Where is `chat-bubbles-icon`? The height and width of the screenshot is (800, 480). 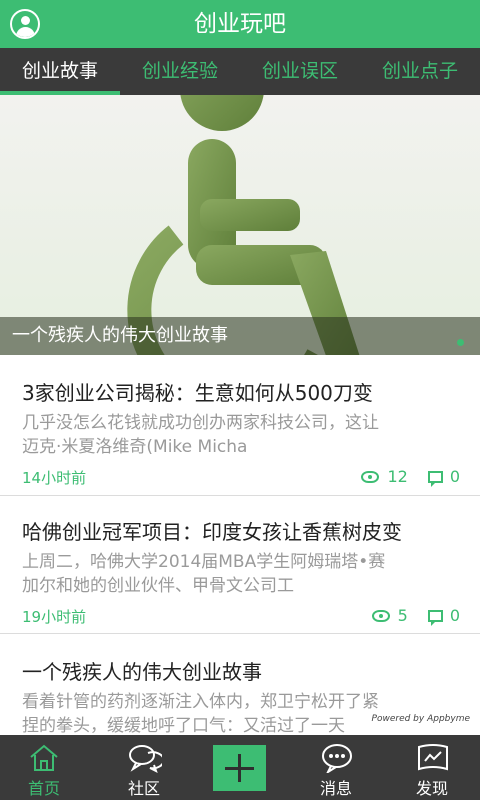 chat-bubbles-icon is located at coordinates (145, 759).